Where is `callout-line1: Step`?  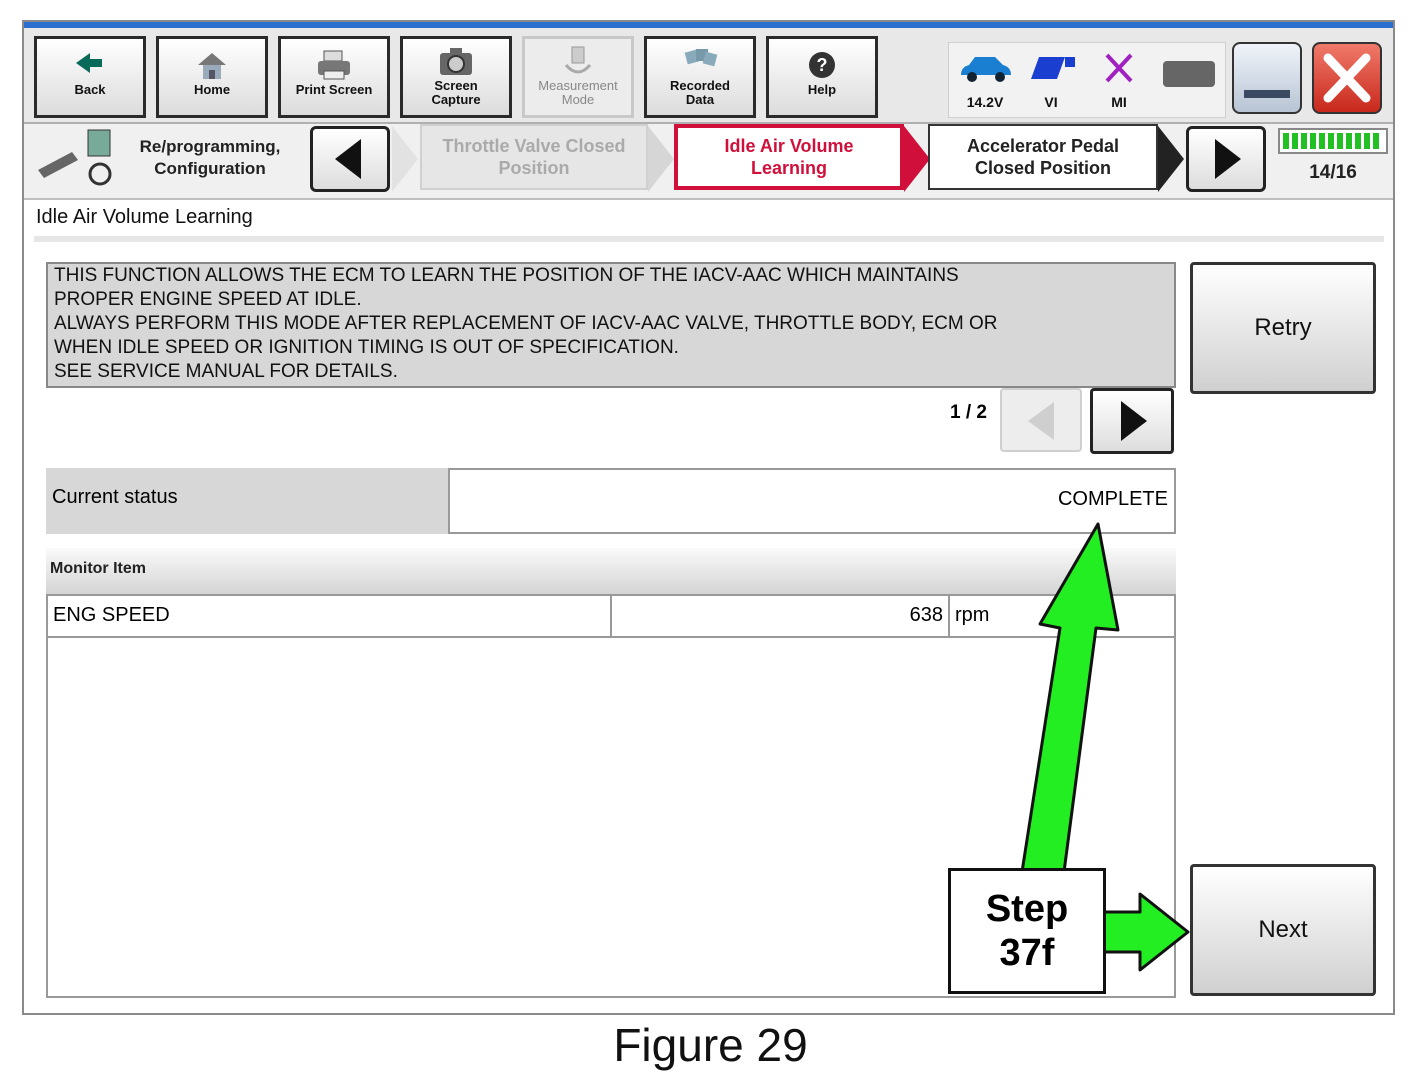 callout-line1: Step is located at coordinates (1027, 909).